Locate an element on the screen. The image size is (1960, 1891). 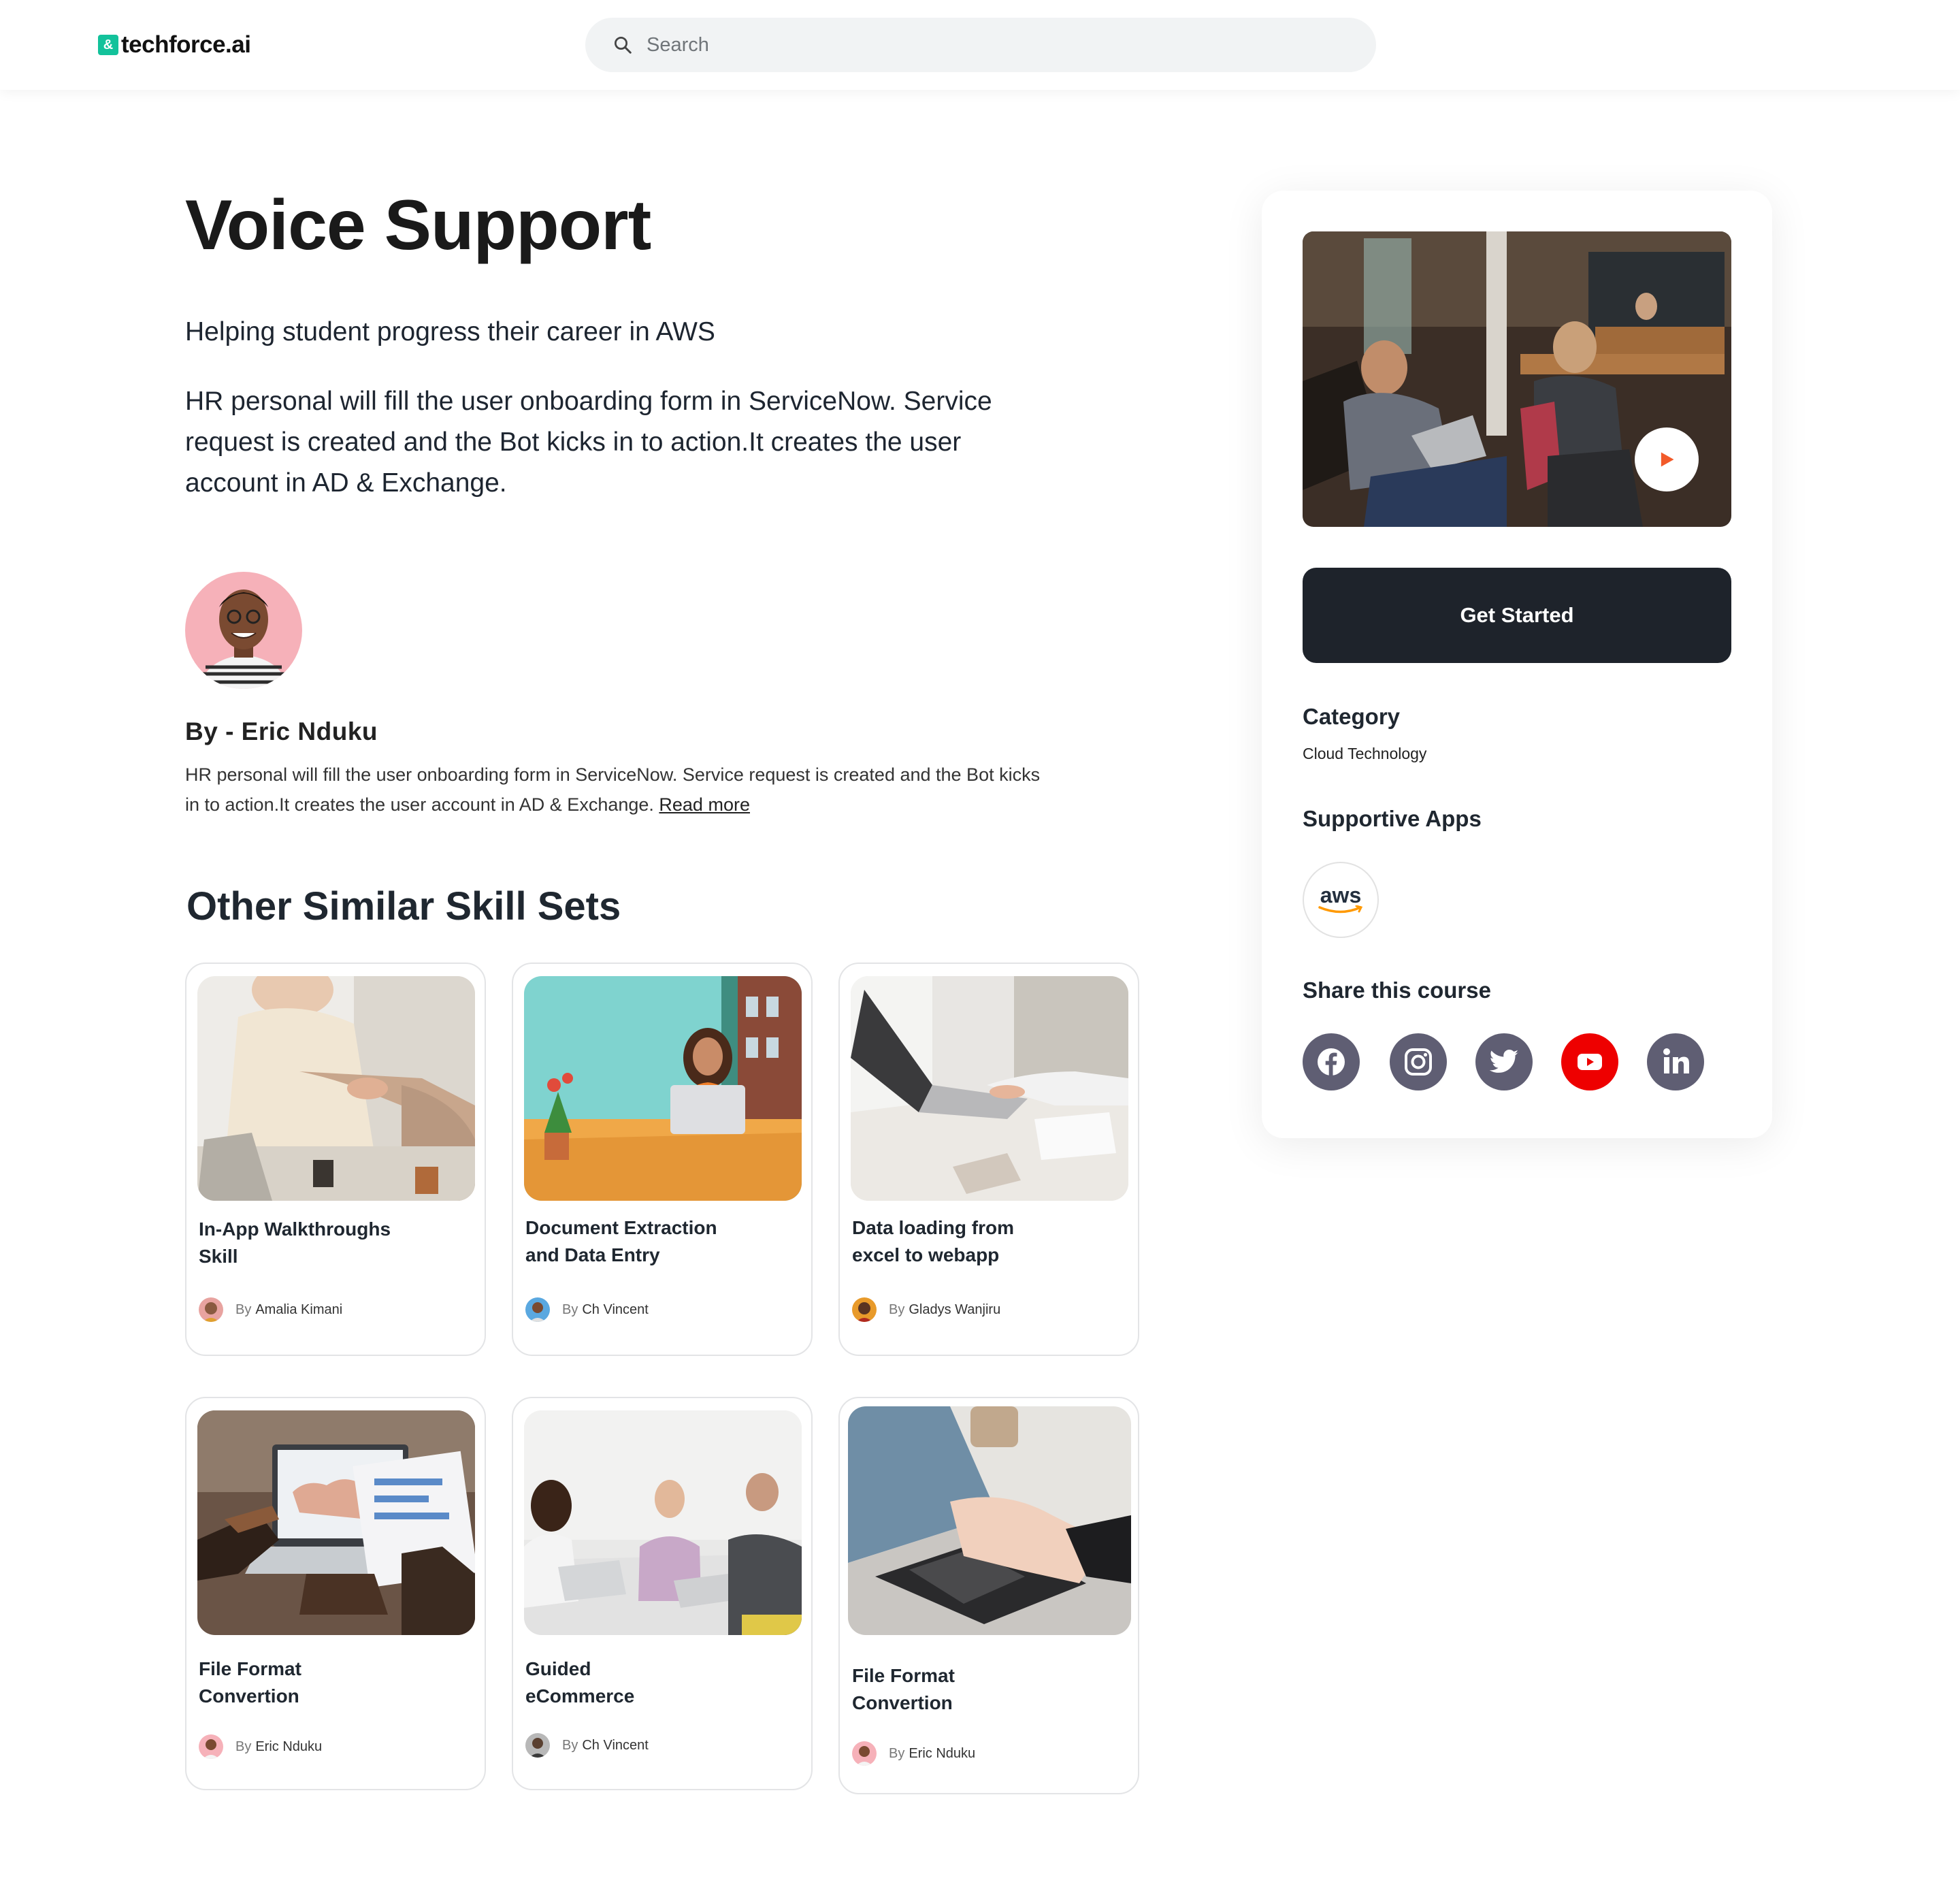
supportive-apps-label: Supportive Apps is located at coordinates (1393, 818).